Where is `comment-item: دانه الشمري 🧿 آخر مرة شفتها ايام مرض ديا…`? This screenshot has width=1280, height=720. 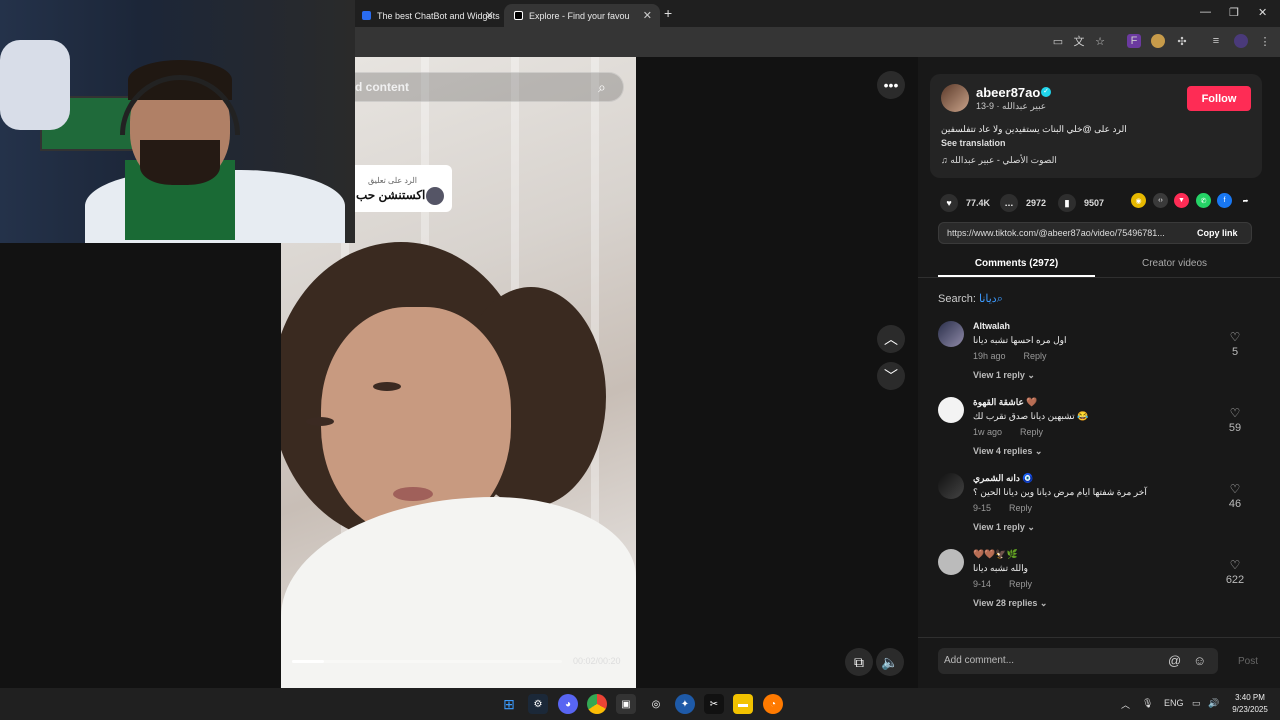
comment-item: دانه الشمري 🧿 آخر مرة شفتها ايام مرض ديا… is located at coordinates (1098, 508).